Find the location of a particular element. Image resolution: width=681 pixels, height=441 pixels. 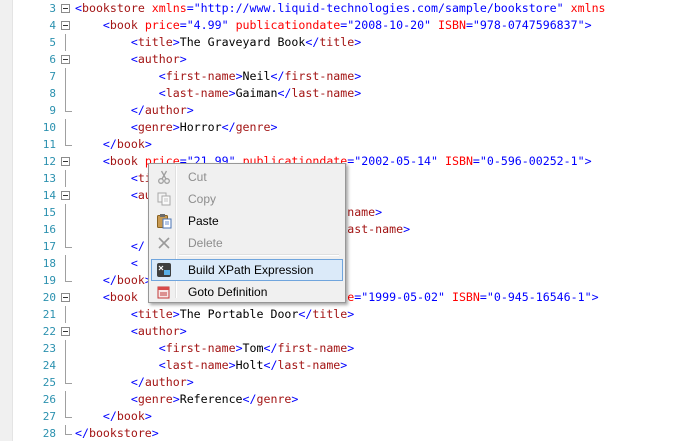

code-line: 26 <genre>Reference</genre> is located at coordinates (340, 399).